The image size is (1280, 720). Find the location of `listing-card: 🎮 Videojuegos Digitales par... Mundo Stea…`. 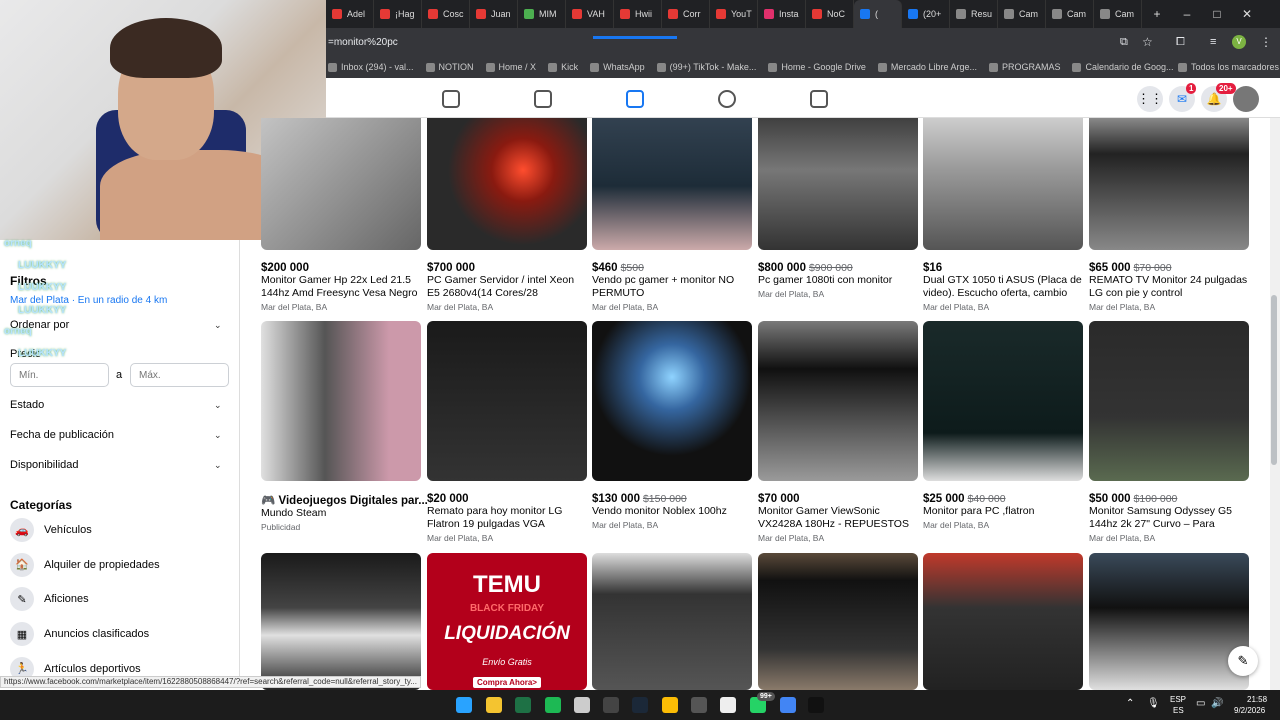

listing-card: 🎮 Videojuegos Digitales par... Mundo Stea… is located at coordinates (344, 426).